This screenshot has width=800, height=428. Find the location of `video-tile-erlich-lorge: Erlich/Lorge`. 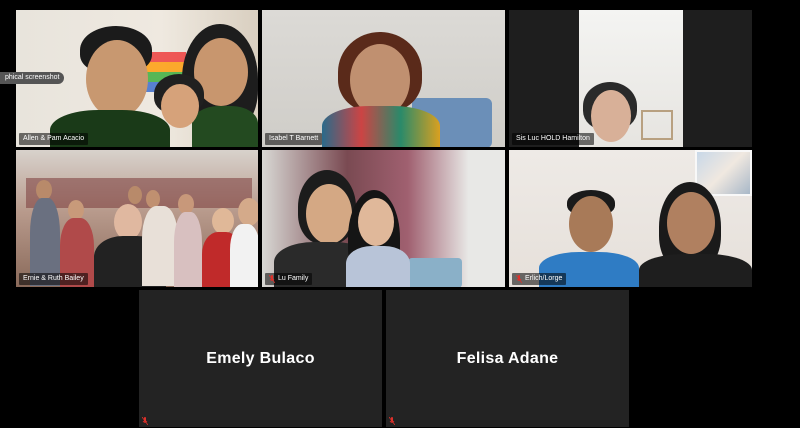

video-tile-erlich-lorge: Erlich/Lorge is located at coordinates (630, 218).